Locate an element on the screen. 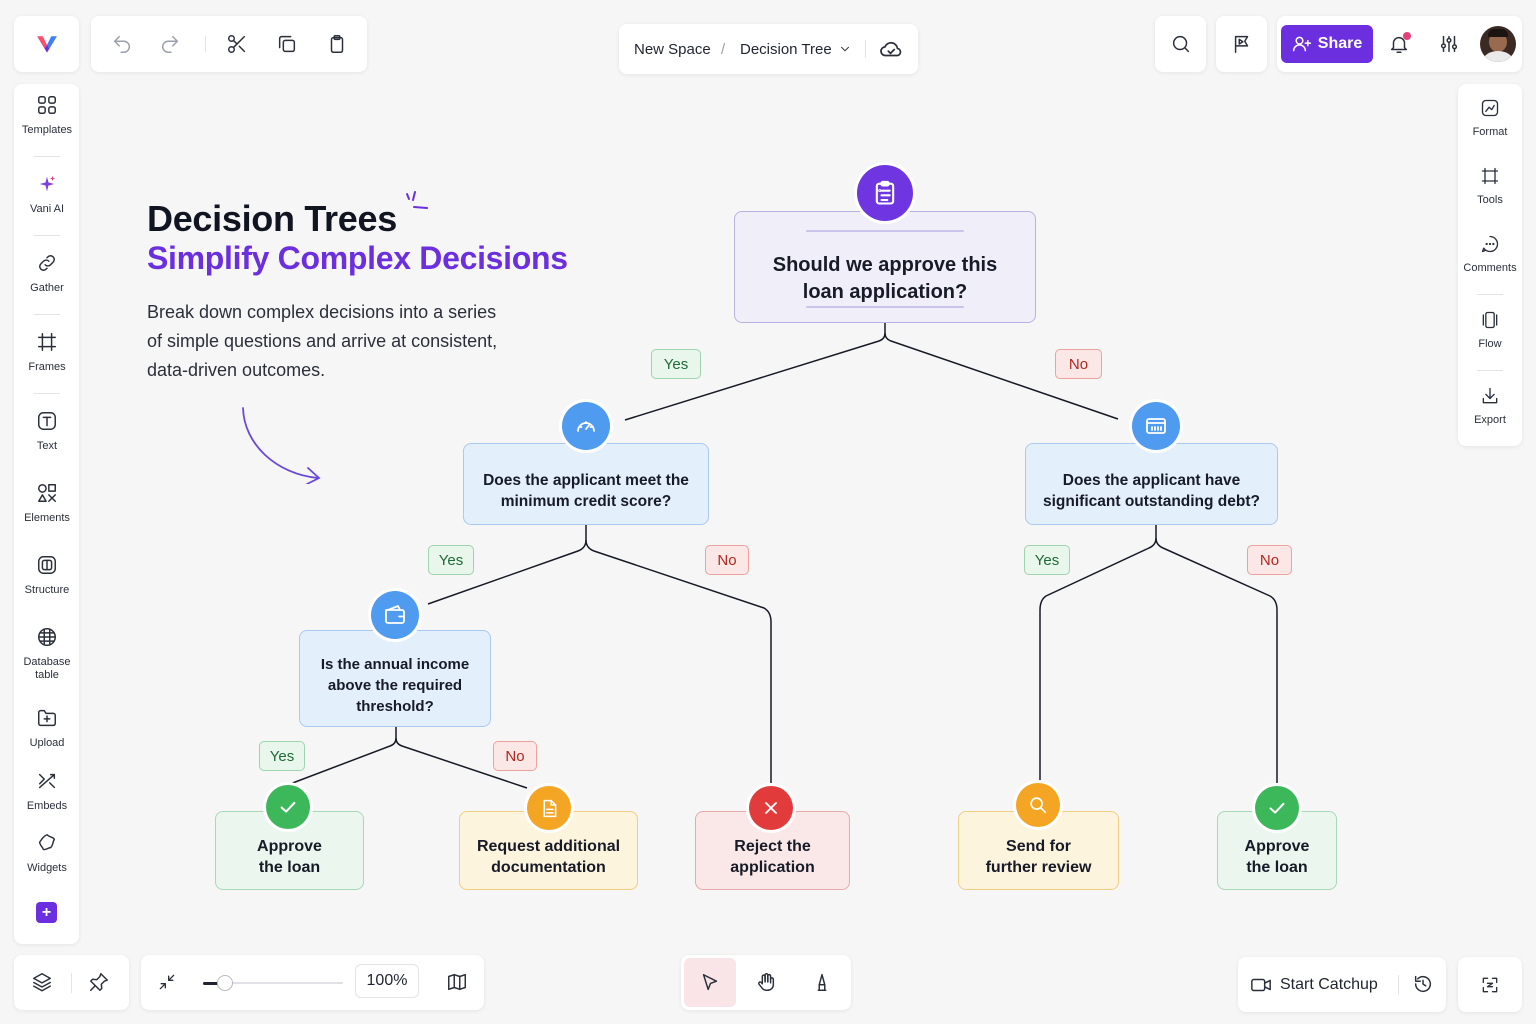 This screenshot has height=1024, width=1536. sidebar-label-gather: Gather is located at coordinates (47, 288).